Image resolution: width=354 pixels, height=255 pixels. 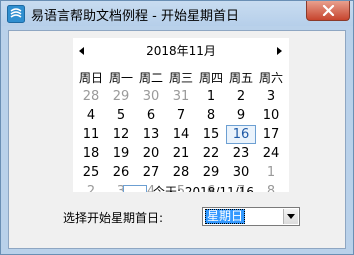 I want to click on day-cell: 14, so click(x=181, y=134).